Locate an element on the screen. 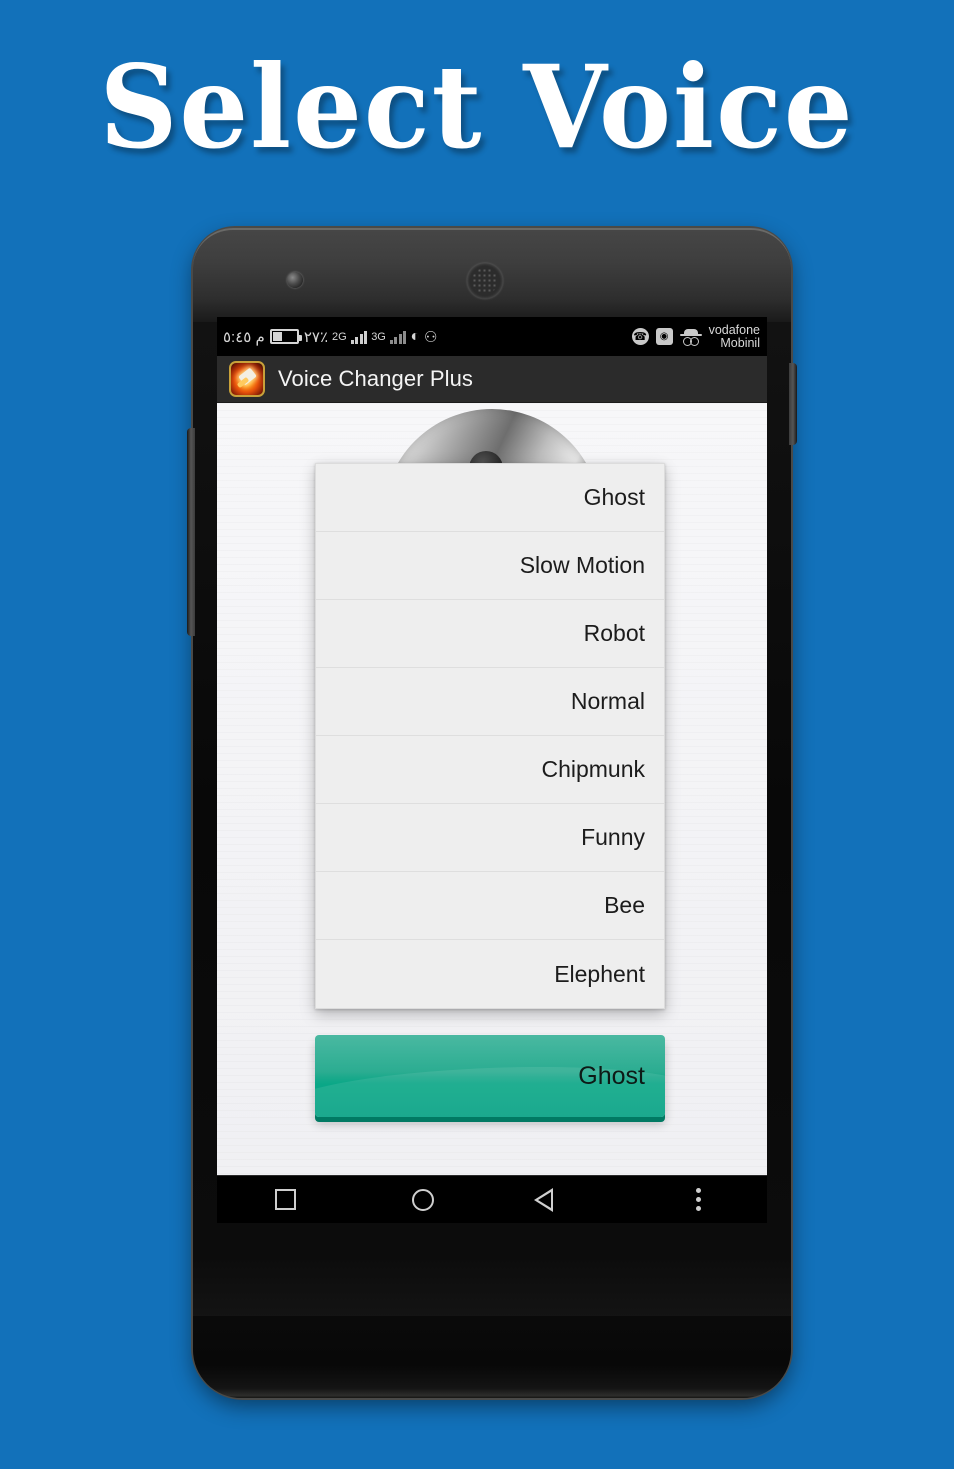  recent-apps-button is located at coordinates (286, 1200).